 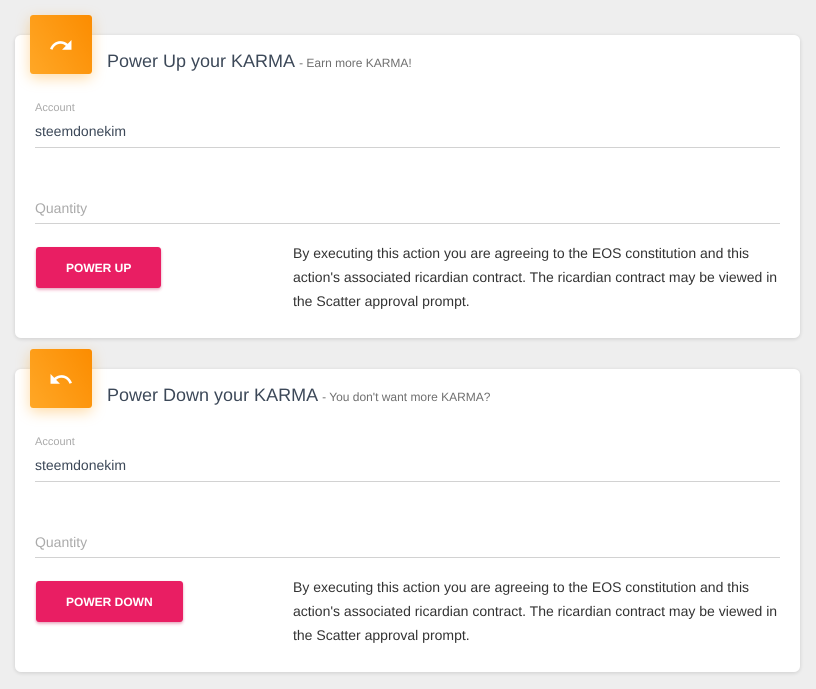 What do you see at coordinates (99, 267) in the screenshot?
I see `submit-button: POWER UP` at bounding box center [99, 267].